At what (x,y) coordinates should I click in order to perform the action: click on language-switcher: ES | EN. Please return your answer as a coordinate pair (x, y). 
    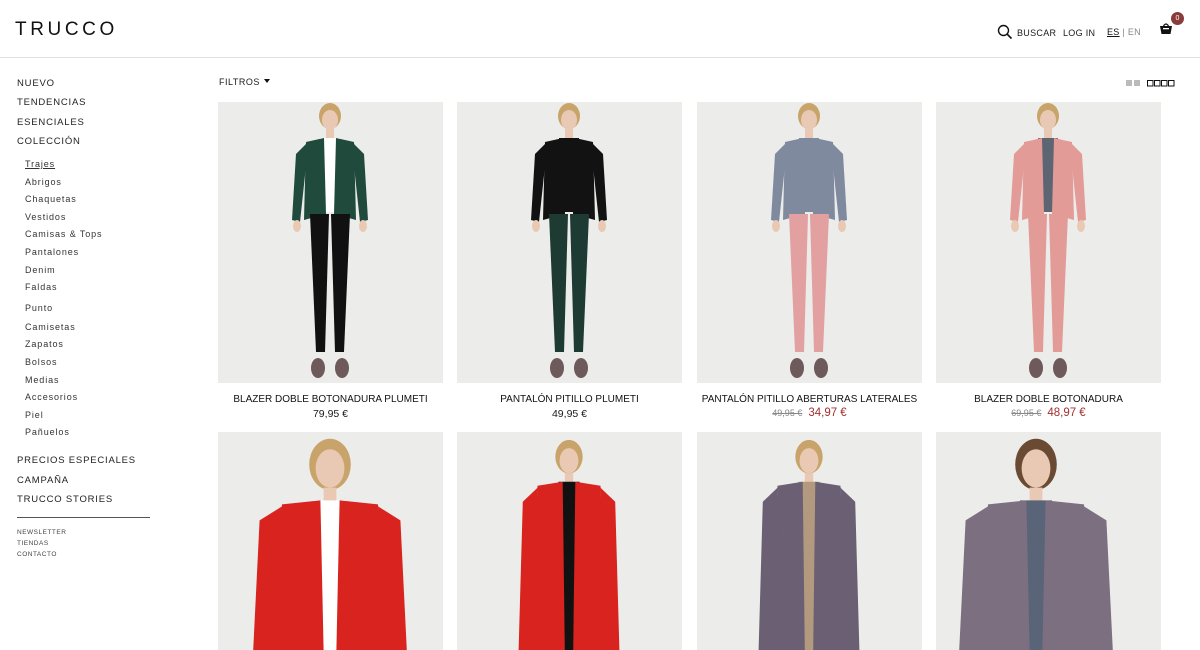
    Looking at the image, I should click on (1124, 32).